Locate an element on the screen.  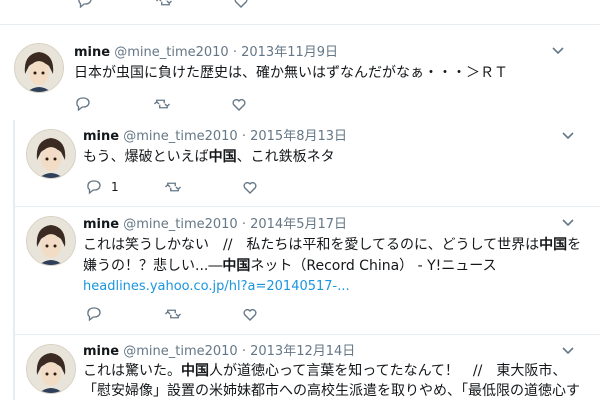
tweet-text-line-1: これは笑うしかない // 私たちは平和を愛してるのに、どうして世界は中国を is located at coordinates (332, 245).